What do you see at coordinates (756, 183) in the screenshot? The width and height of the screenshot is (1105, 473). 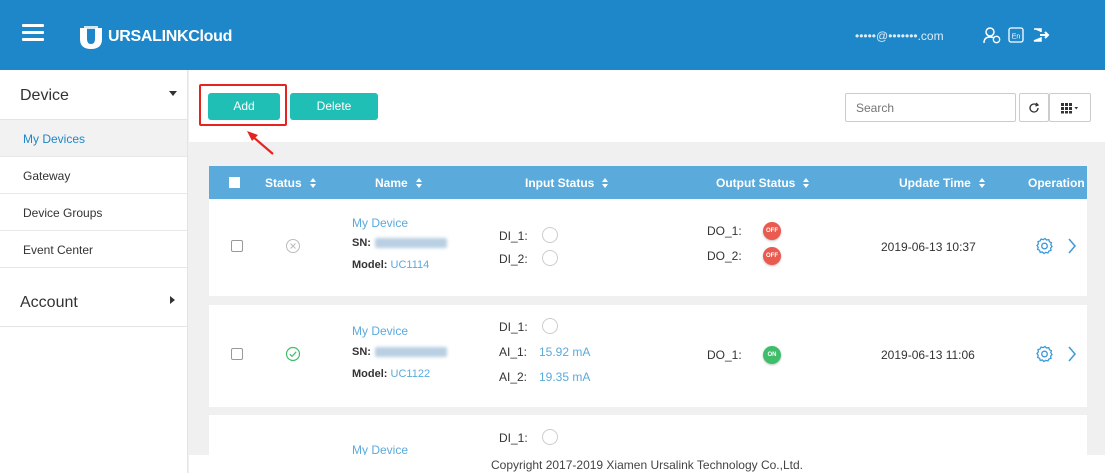 I see `column-header-label: Output Status` at bounding box center [756, 183].